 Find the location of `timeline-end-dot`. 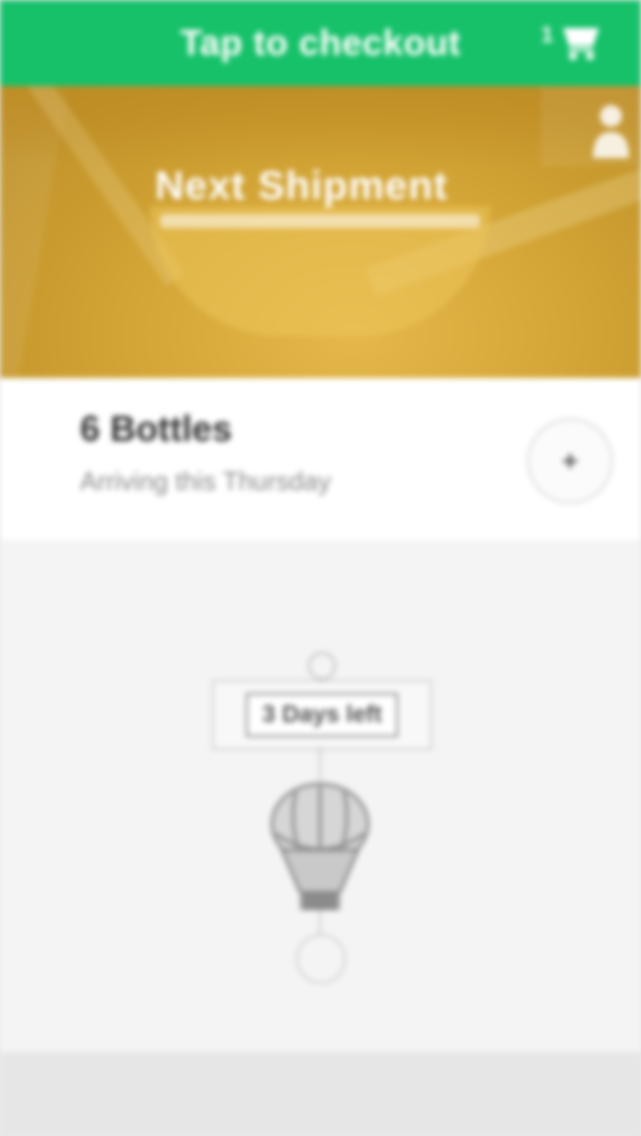

timeline-end-dot is located at coordinates (321, 959).